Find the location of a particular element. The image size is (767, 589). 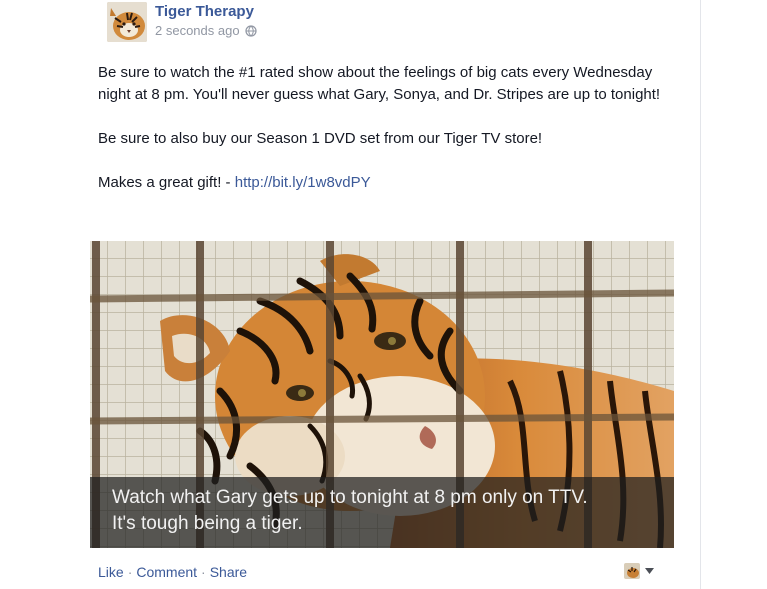

like-button: Like is located at coordinates (111, 572).